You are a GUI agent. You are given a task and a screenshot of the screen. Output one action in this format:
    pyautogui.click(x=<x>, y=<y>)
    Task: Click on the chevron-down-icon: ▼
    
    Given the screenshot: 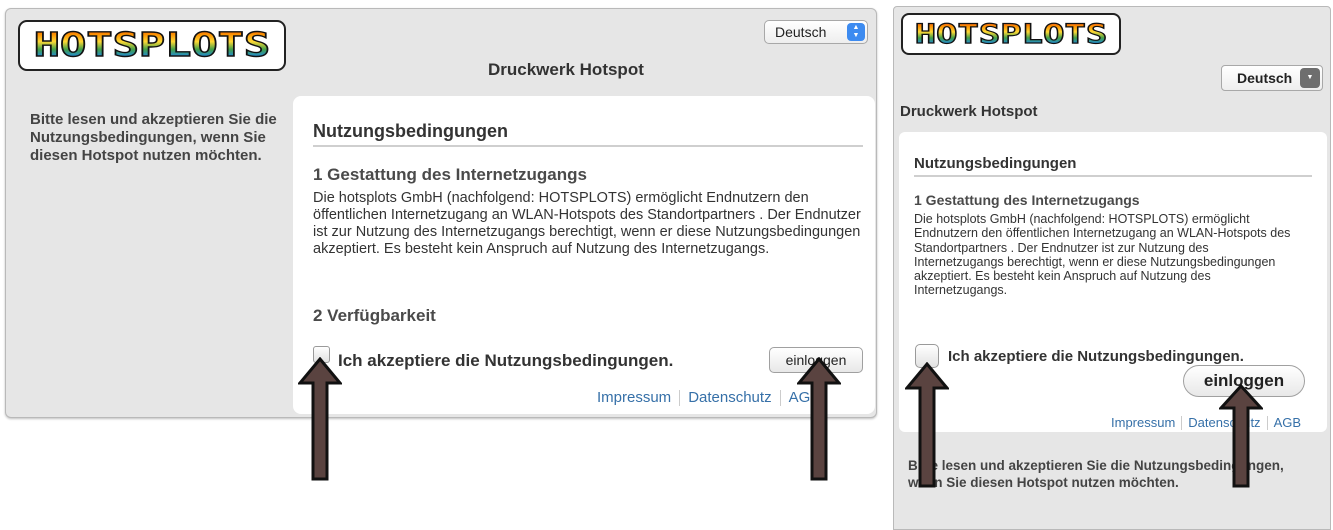 What is the action you would take?
    pyautogui.click(x=1310, y=78)
    